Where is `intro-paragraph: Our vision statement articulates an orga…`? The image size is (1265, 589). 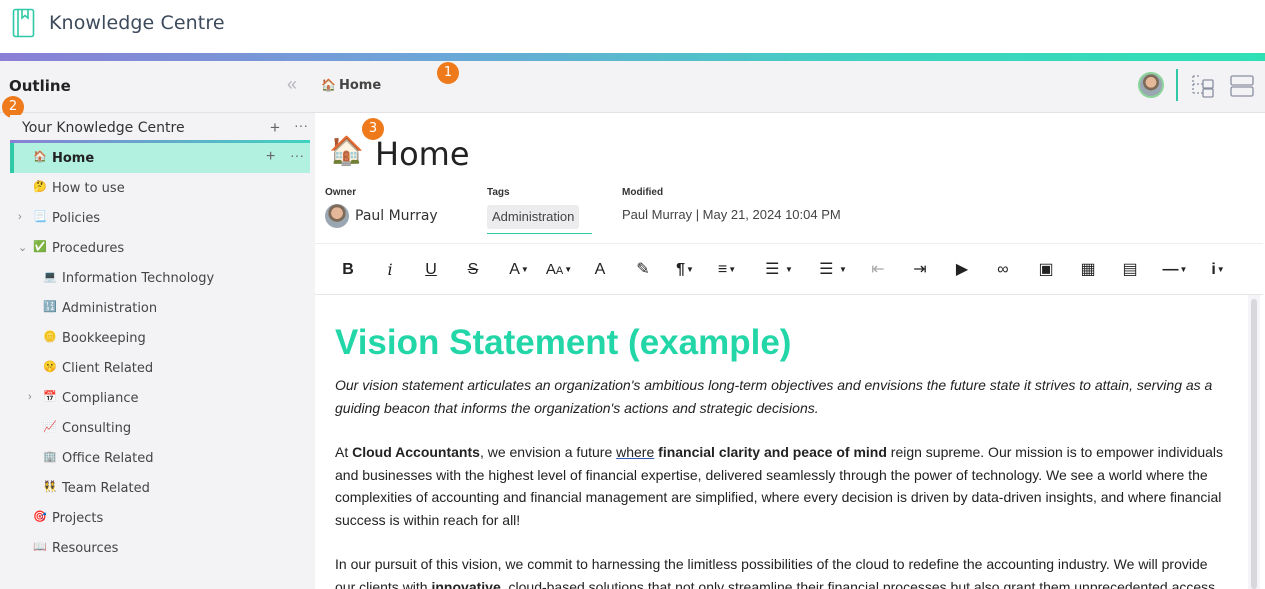
intro-paragraph: Our vision statement articulates an orga… is located at coordinates (774, 396).